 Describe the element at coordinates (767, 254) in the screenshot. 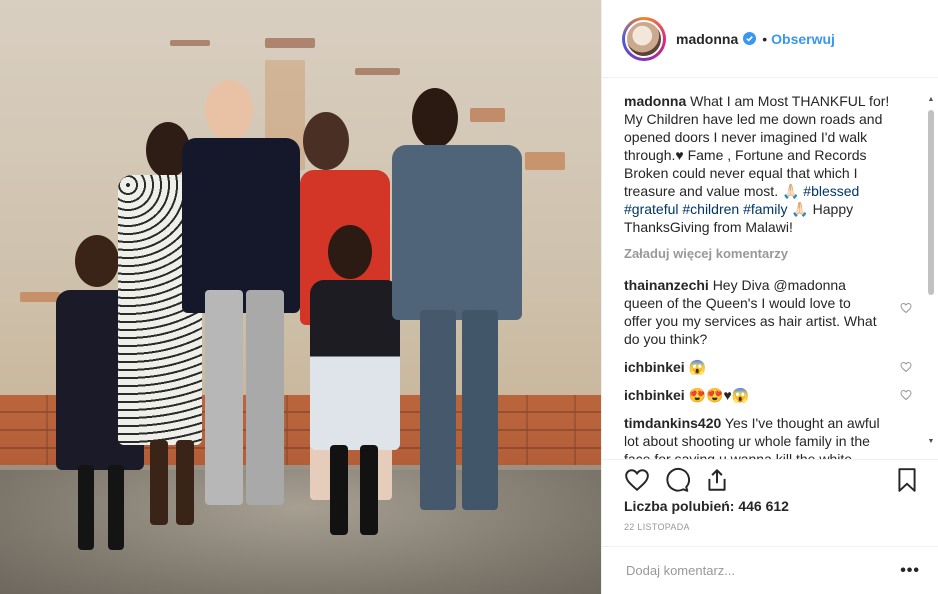

I see `load-more-comments-link: Załaduj więcej komentarzy` at that location.